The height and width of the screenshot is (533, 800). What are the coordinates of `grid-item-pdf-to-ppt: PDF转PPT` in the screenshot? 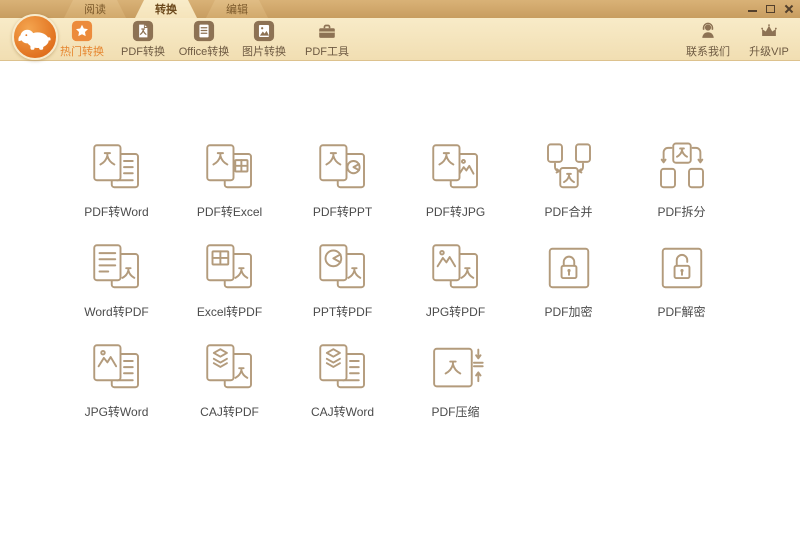 It's located at (342, 190).